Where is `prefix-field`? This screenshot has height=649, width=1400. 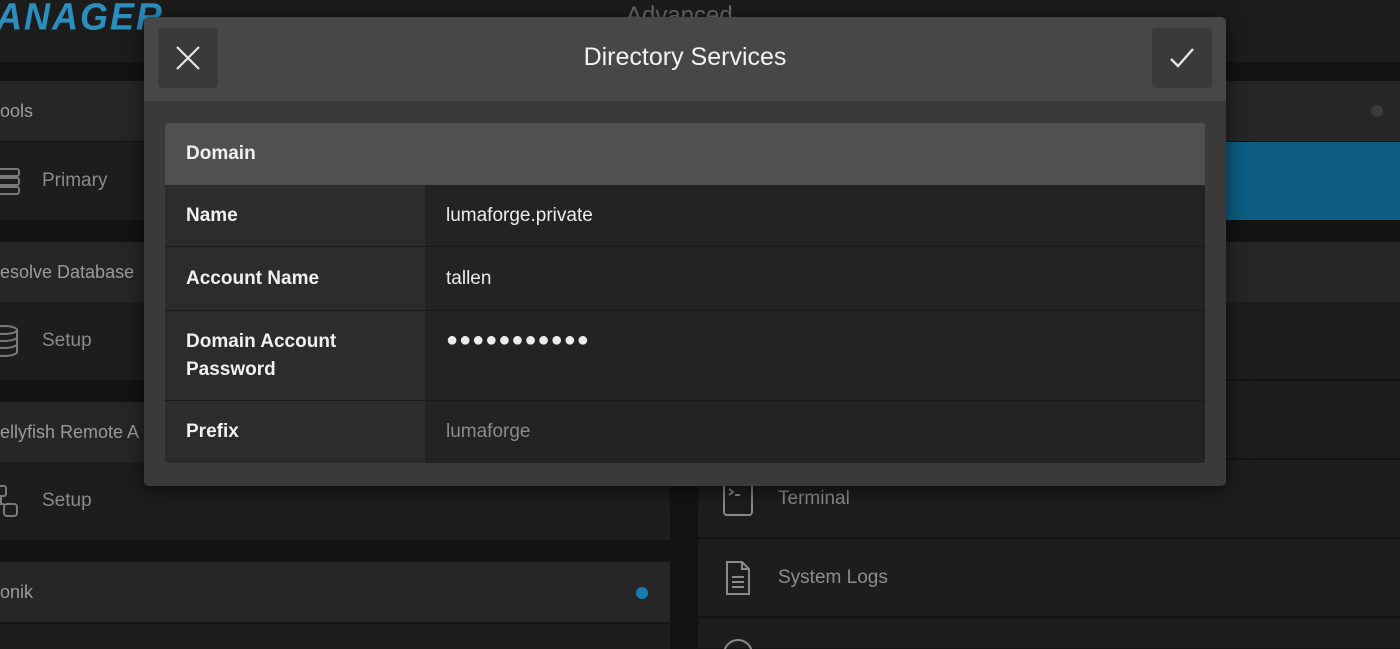
prefix-field is located at coordinates (815, 432).